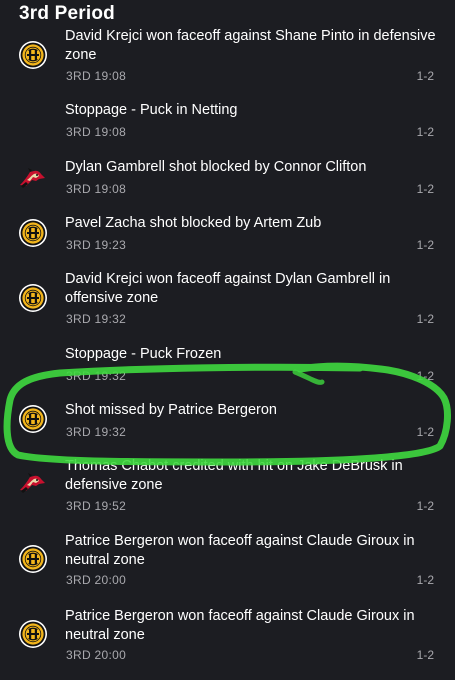 The width and height of the screenshot is (455, 680). I want to click on period-title: 3rd Period, so click(67, 13).